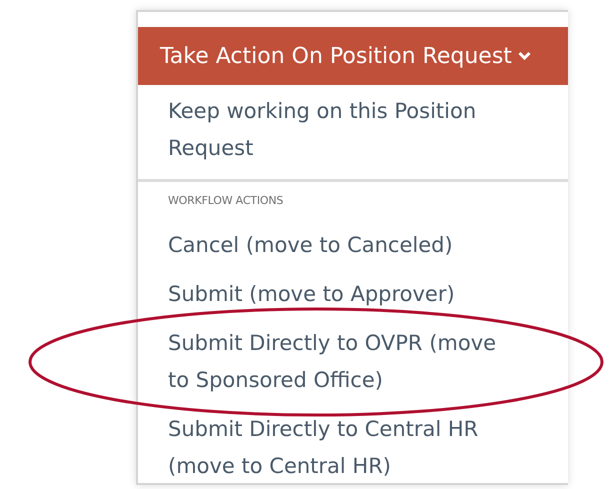  I want to click on take-action-button: Take Action On Position Request, so click(353, 56).